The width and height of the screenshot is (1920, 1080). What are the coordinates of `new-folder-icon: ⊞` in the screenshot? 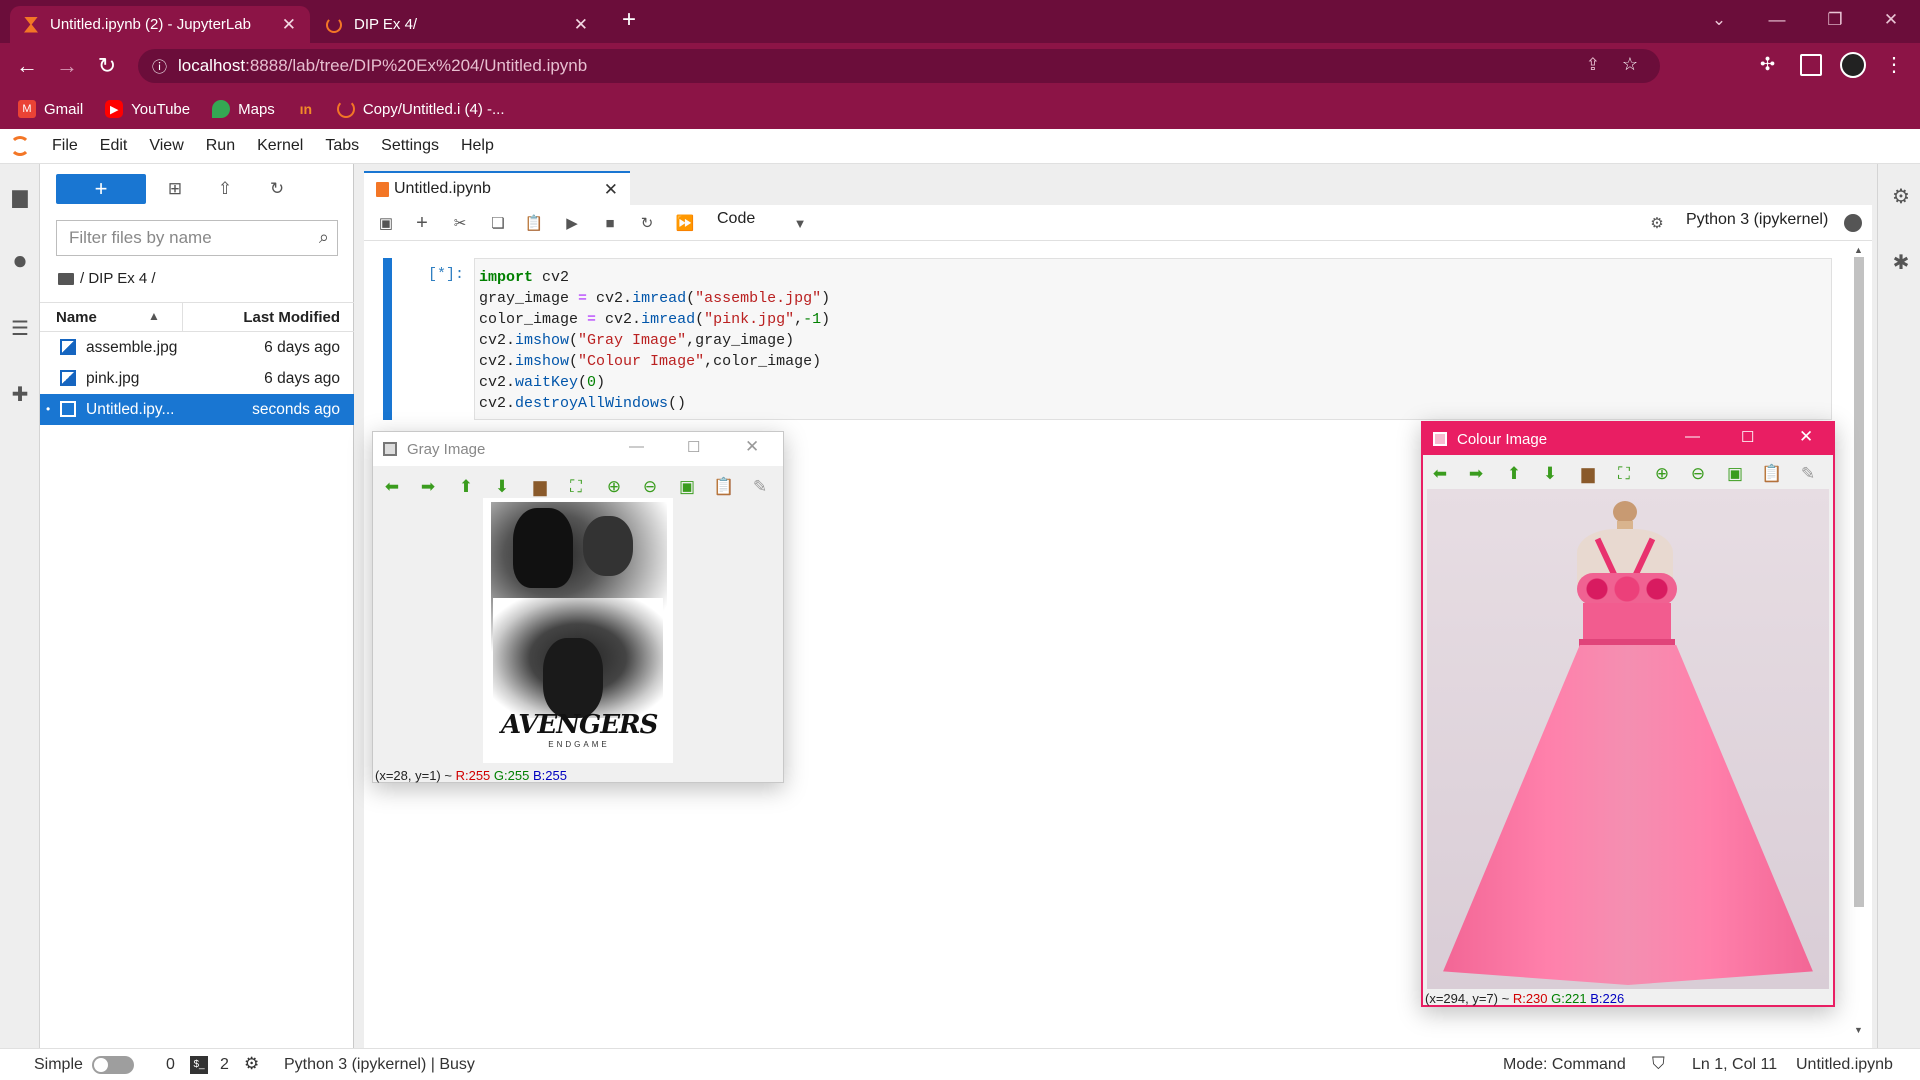 It's located at (175, 189).